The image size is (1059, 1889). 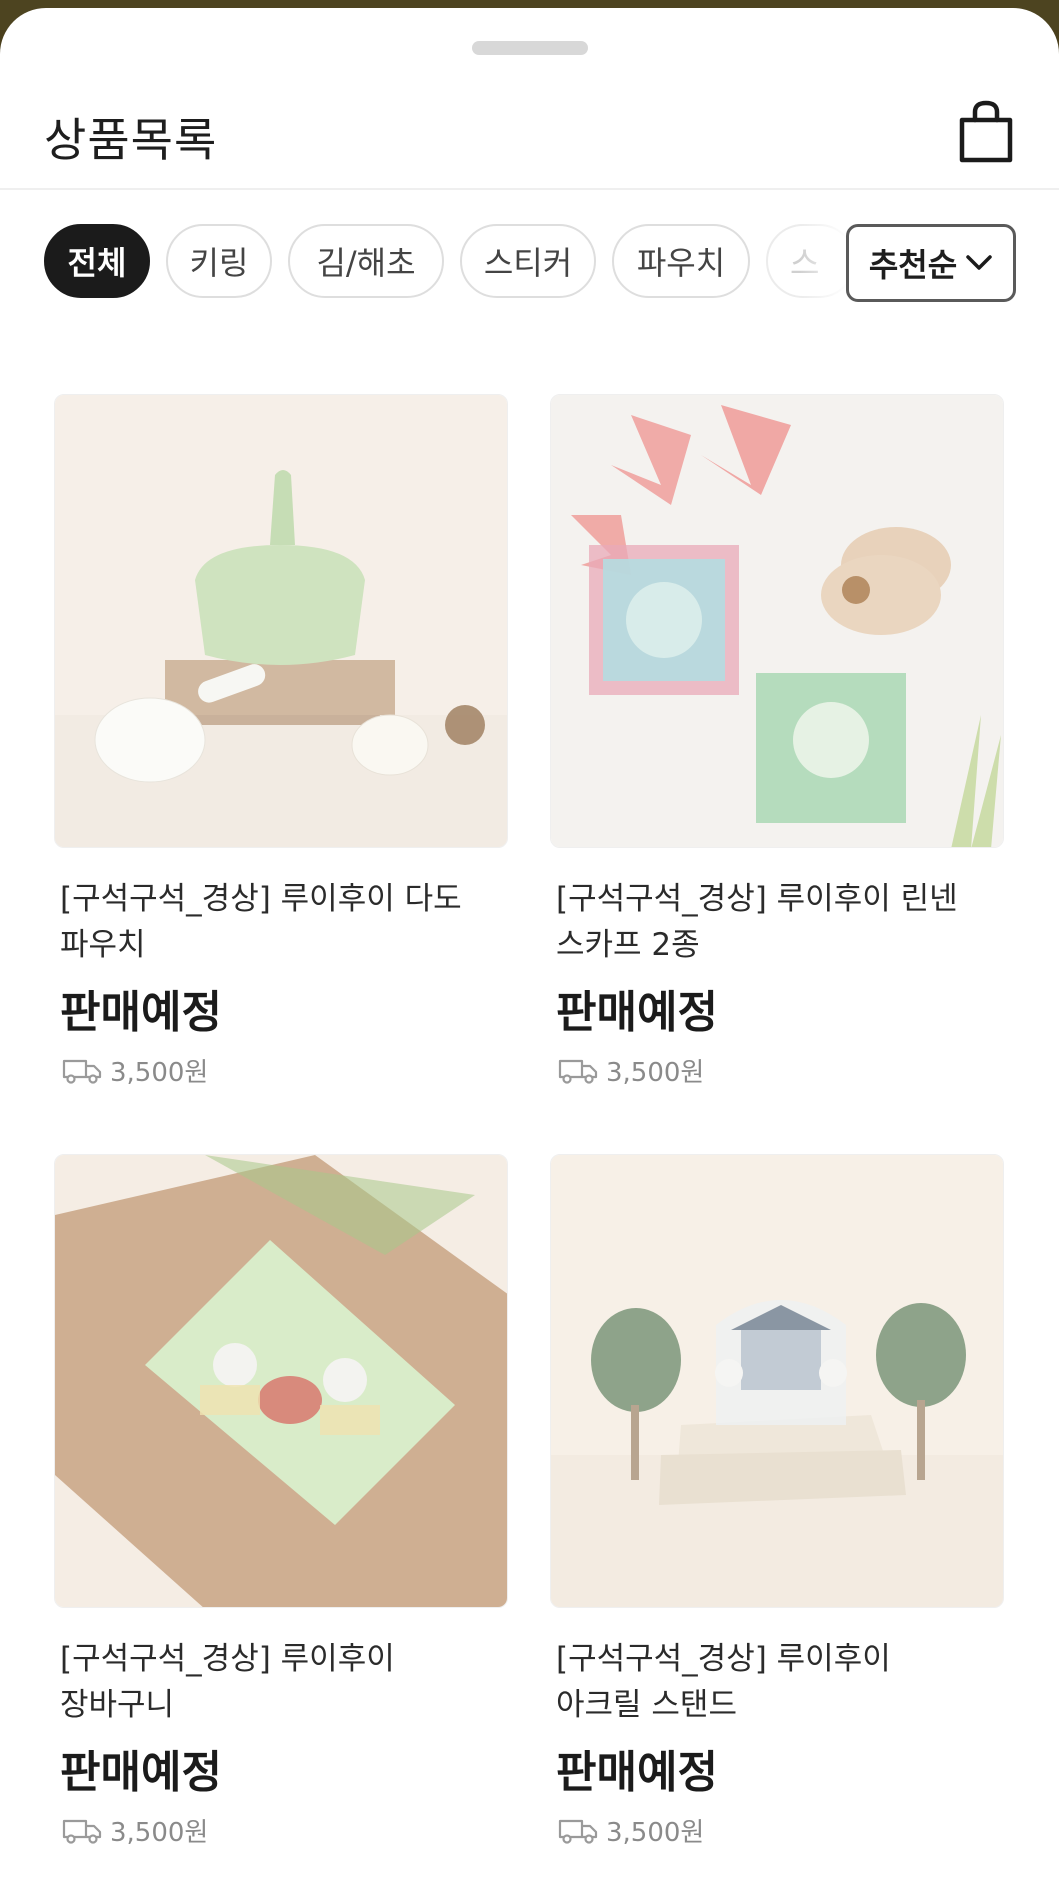 I want to click on filter-chip-label: 전체, so click(x=97, y=263).